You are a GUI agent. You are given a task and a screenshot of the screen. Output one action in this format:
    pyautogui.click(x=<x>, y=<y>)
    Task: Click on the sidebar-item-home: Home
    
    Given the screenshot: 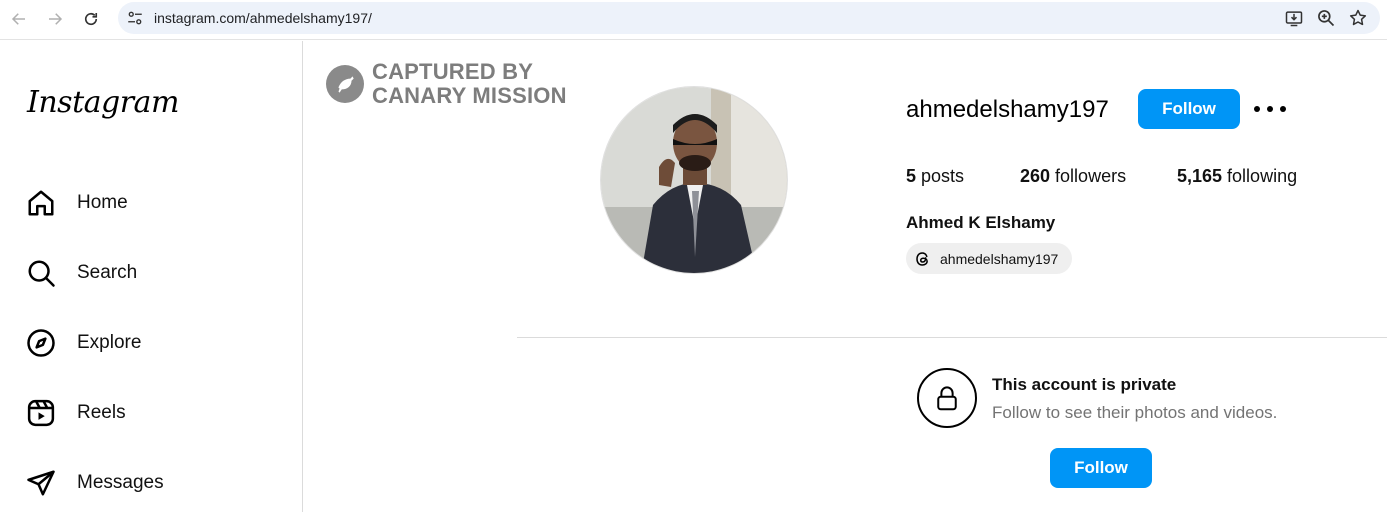 What is the action you would take?
    pyautogui.click(x=151, y=203)
    